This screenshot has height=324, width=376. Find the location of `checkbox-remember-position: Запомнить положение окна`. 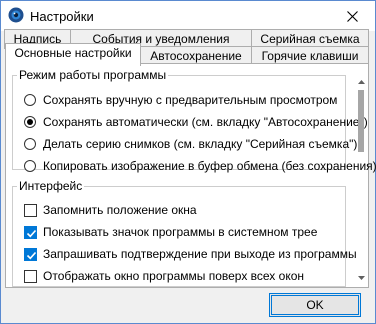

checkbox-remember-position: Запомнить положение окна is located at coordinates (110, 210).